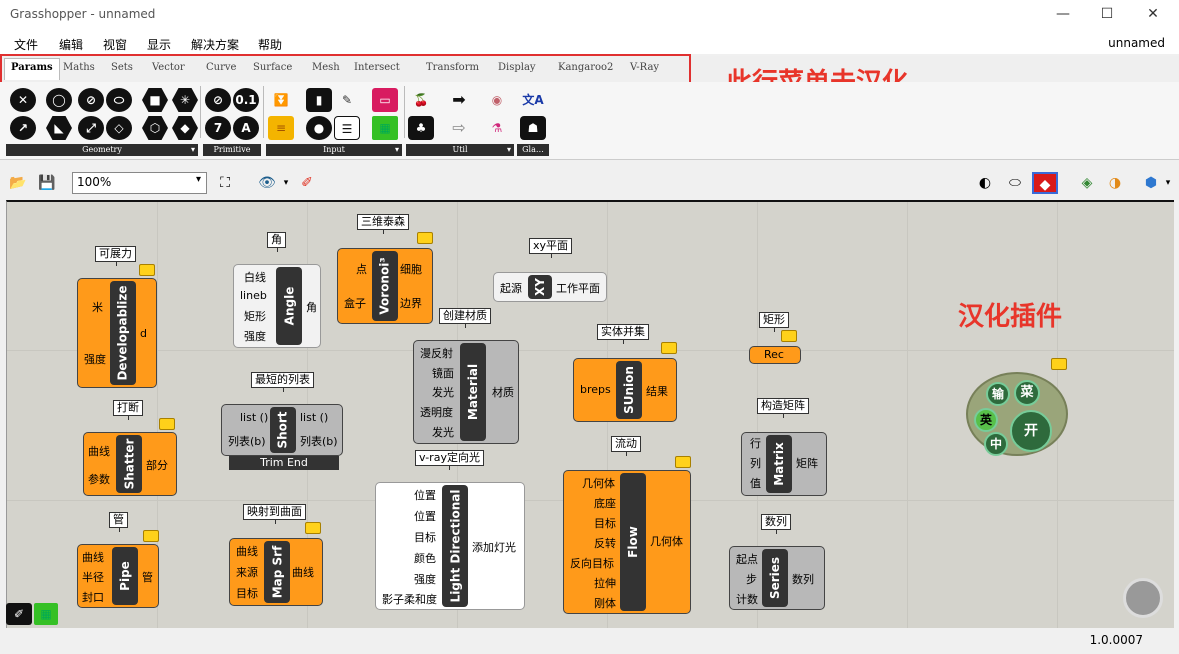 This screenshot has height=654, width=1179. Describe the element at coordinates (385, 100) in the screenshot. I see `gradient-icon: ▭` at that location.